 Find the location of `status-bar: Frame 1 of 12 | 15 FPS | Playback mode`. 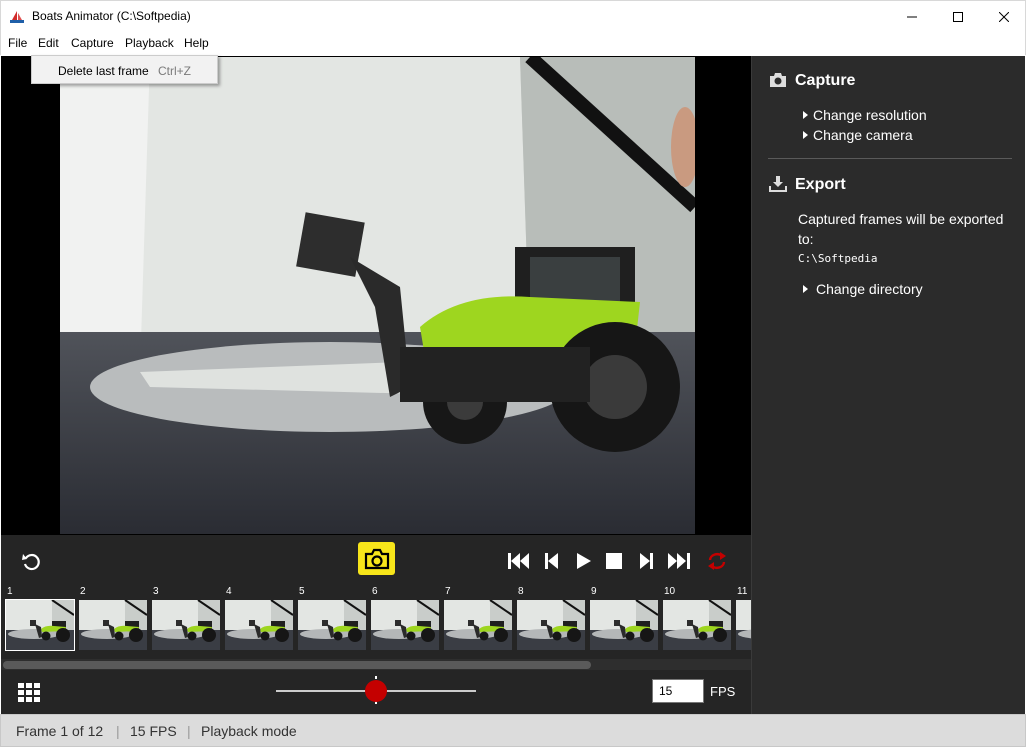

status-bar: Frame 1 of 12 | 15 FPS | Playback mode is located at coordinates (513, 730).